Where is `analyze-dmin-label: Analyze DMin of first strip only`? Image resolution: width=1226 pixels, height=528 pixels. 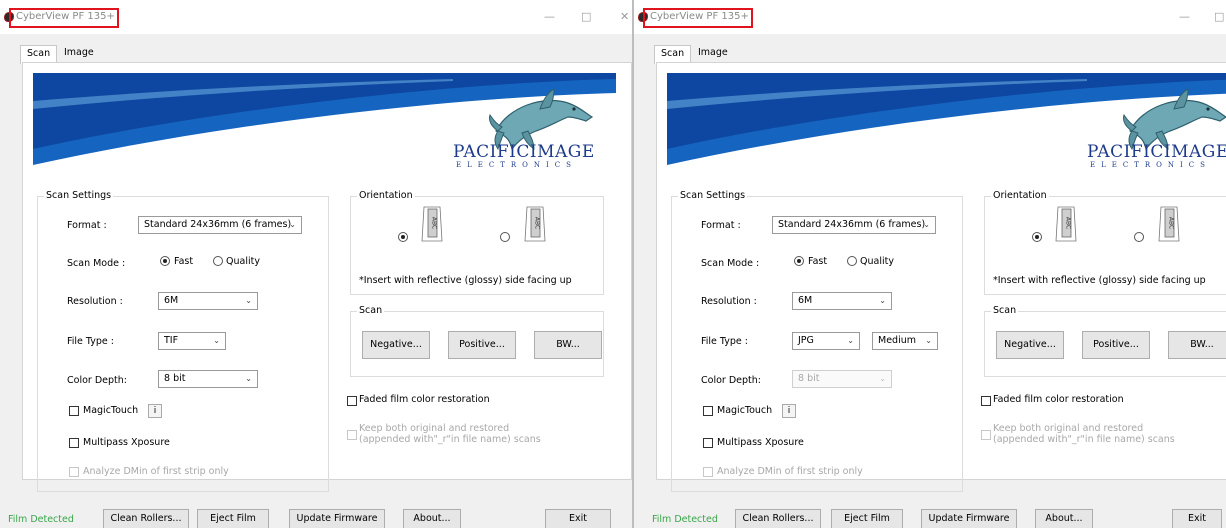
analyze-dmin-label: Analyze DMin of first strip only is located at coordinates (156, 471).